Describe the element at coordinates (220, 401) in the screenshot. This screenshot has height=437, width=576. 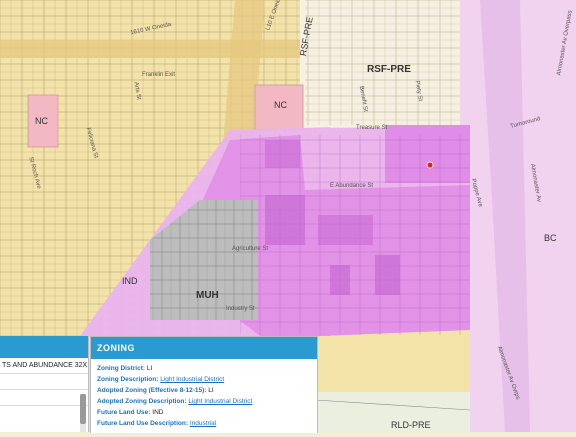
I see `adopted-zoning-description-link: Light Industrial District` at that location.